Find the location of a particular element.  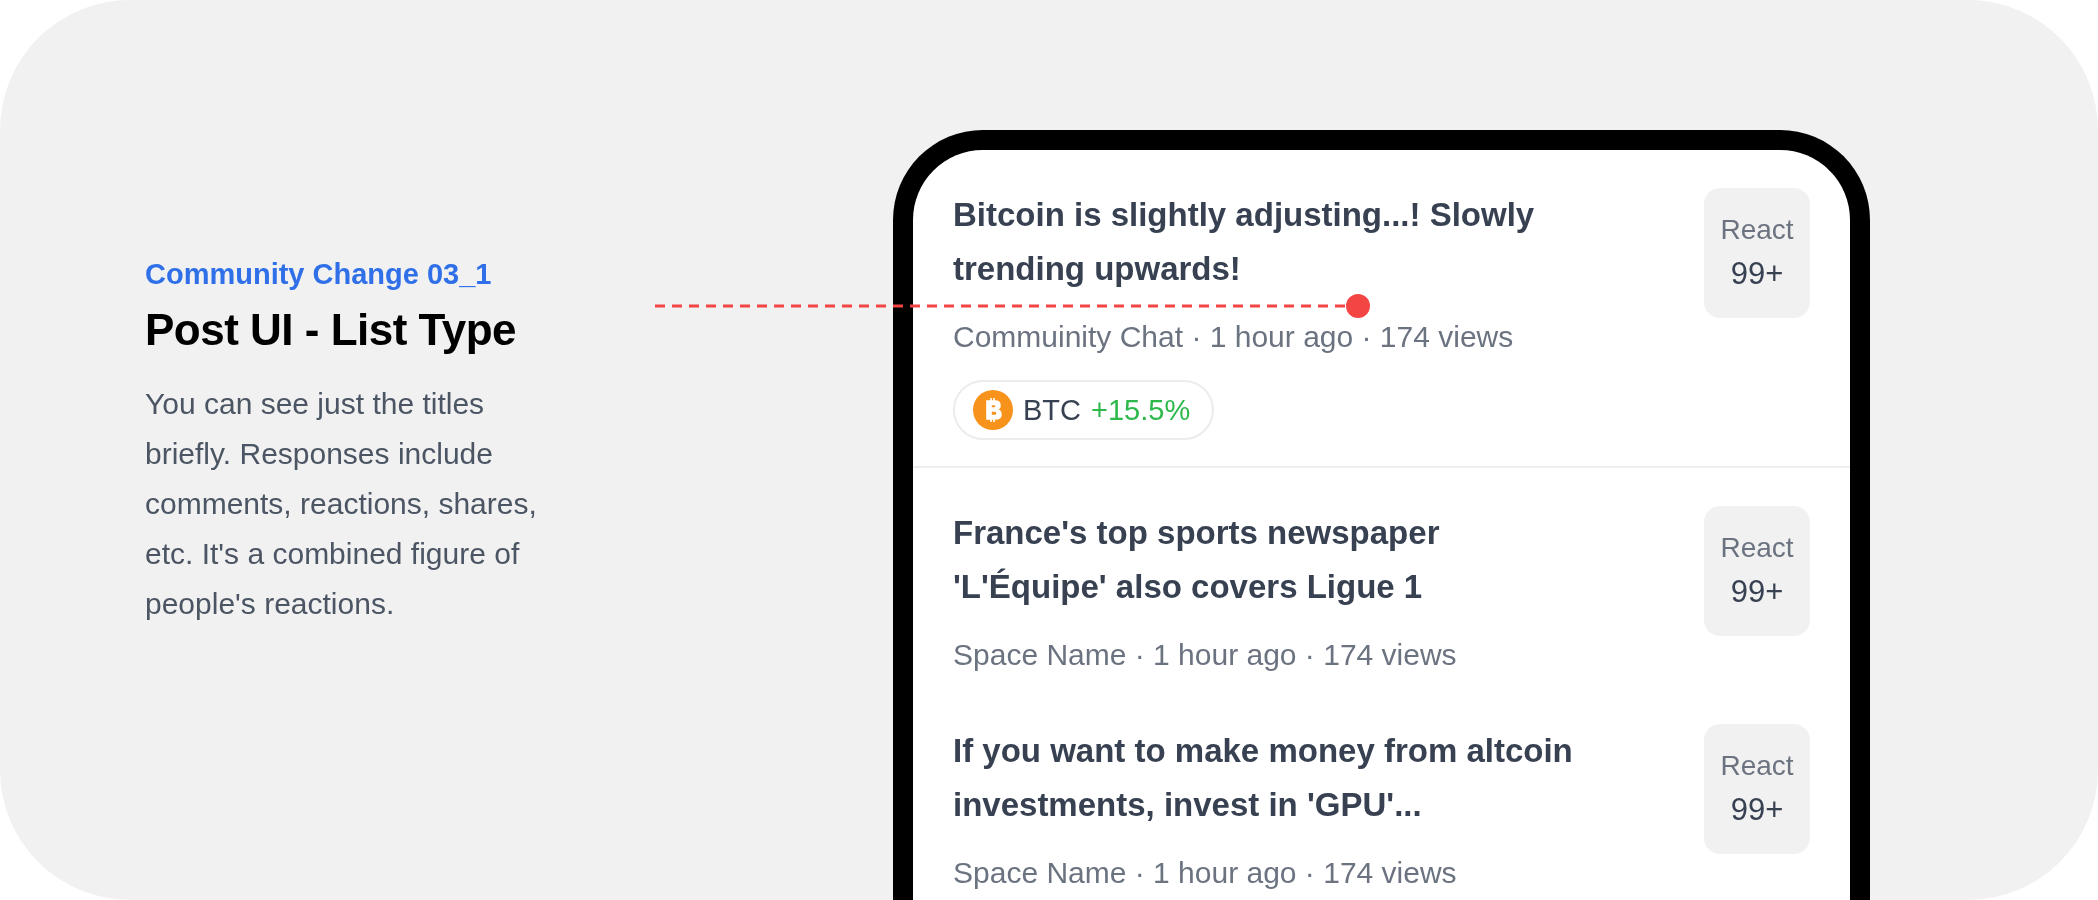

post-title: France's top sports newspaper 'L'Équipe' also covers Ligue 1 is located at coordinates (1273, 560).